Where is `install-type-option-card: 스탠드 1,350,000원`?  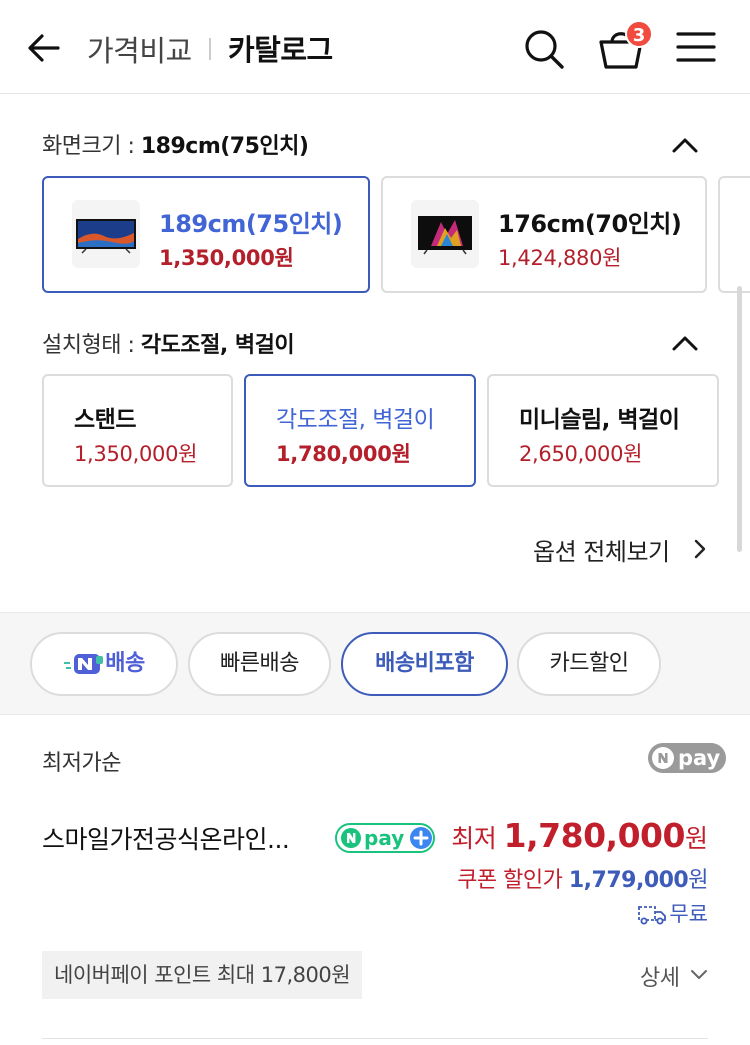
install-type-option-card: 스탠드 1,350,000원 is located at coordinates (137, 430).